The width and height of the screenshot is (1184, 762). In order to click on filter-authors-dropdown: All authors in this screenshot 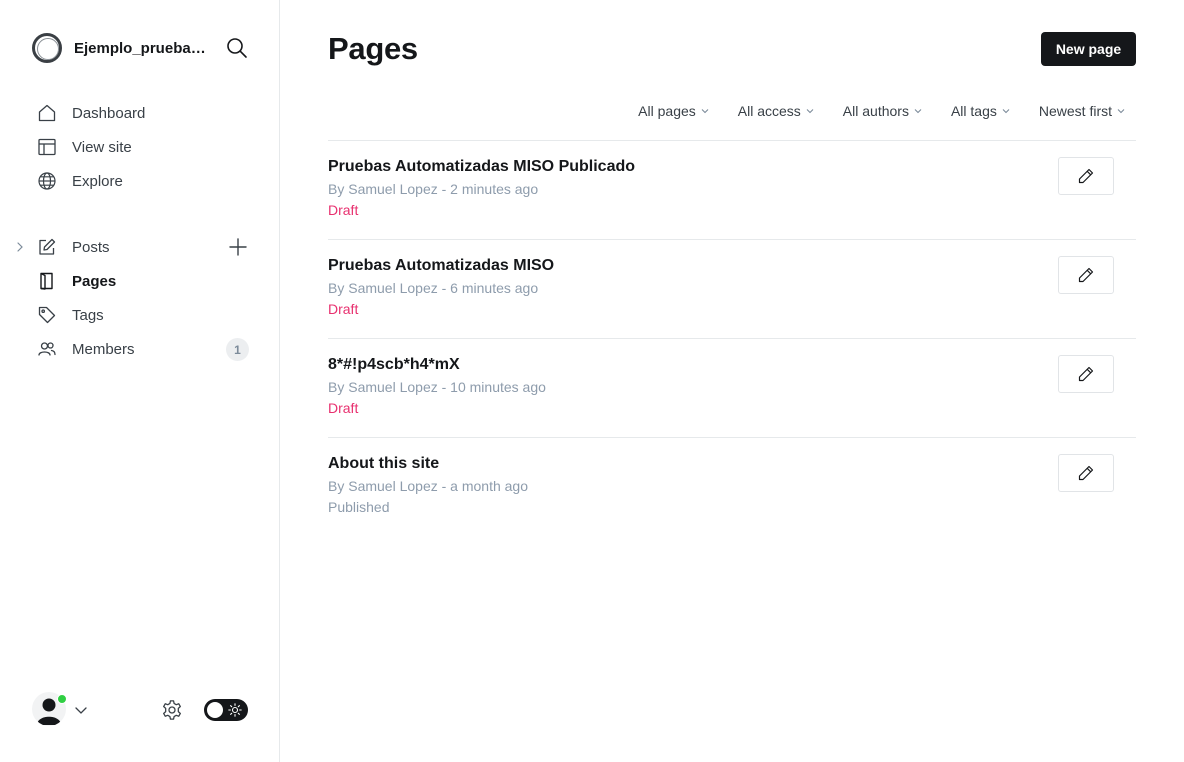, I will do `click(882, 111)`.